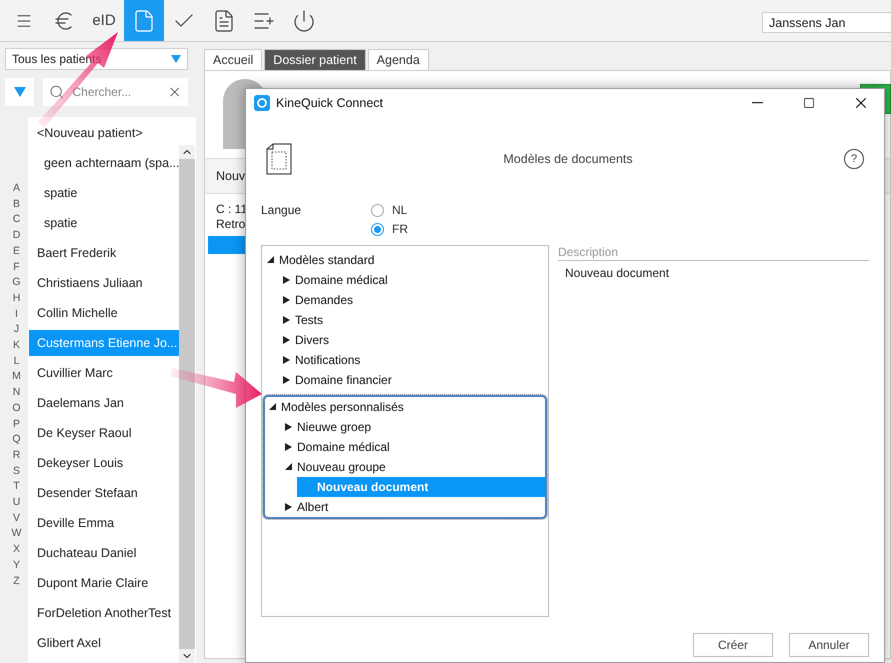 Image resolution: width=891 pixels, height=663 pixels. I want to click on patient-list-item: De Keyser Raoul, so click(104, 433).